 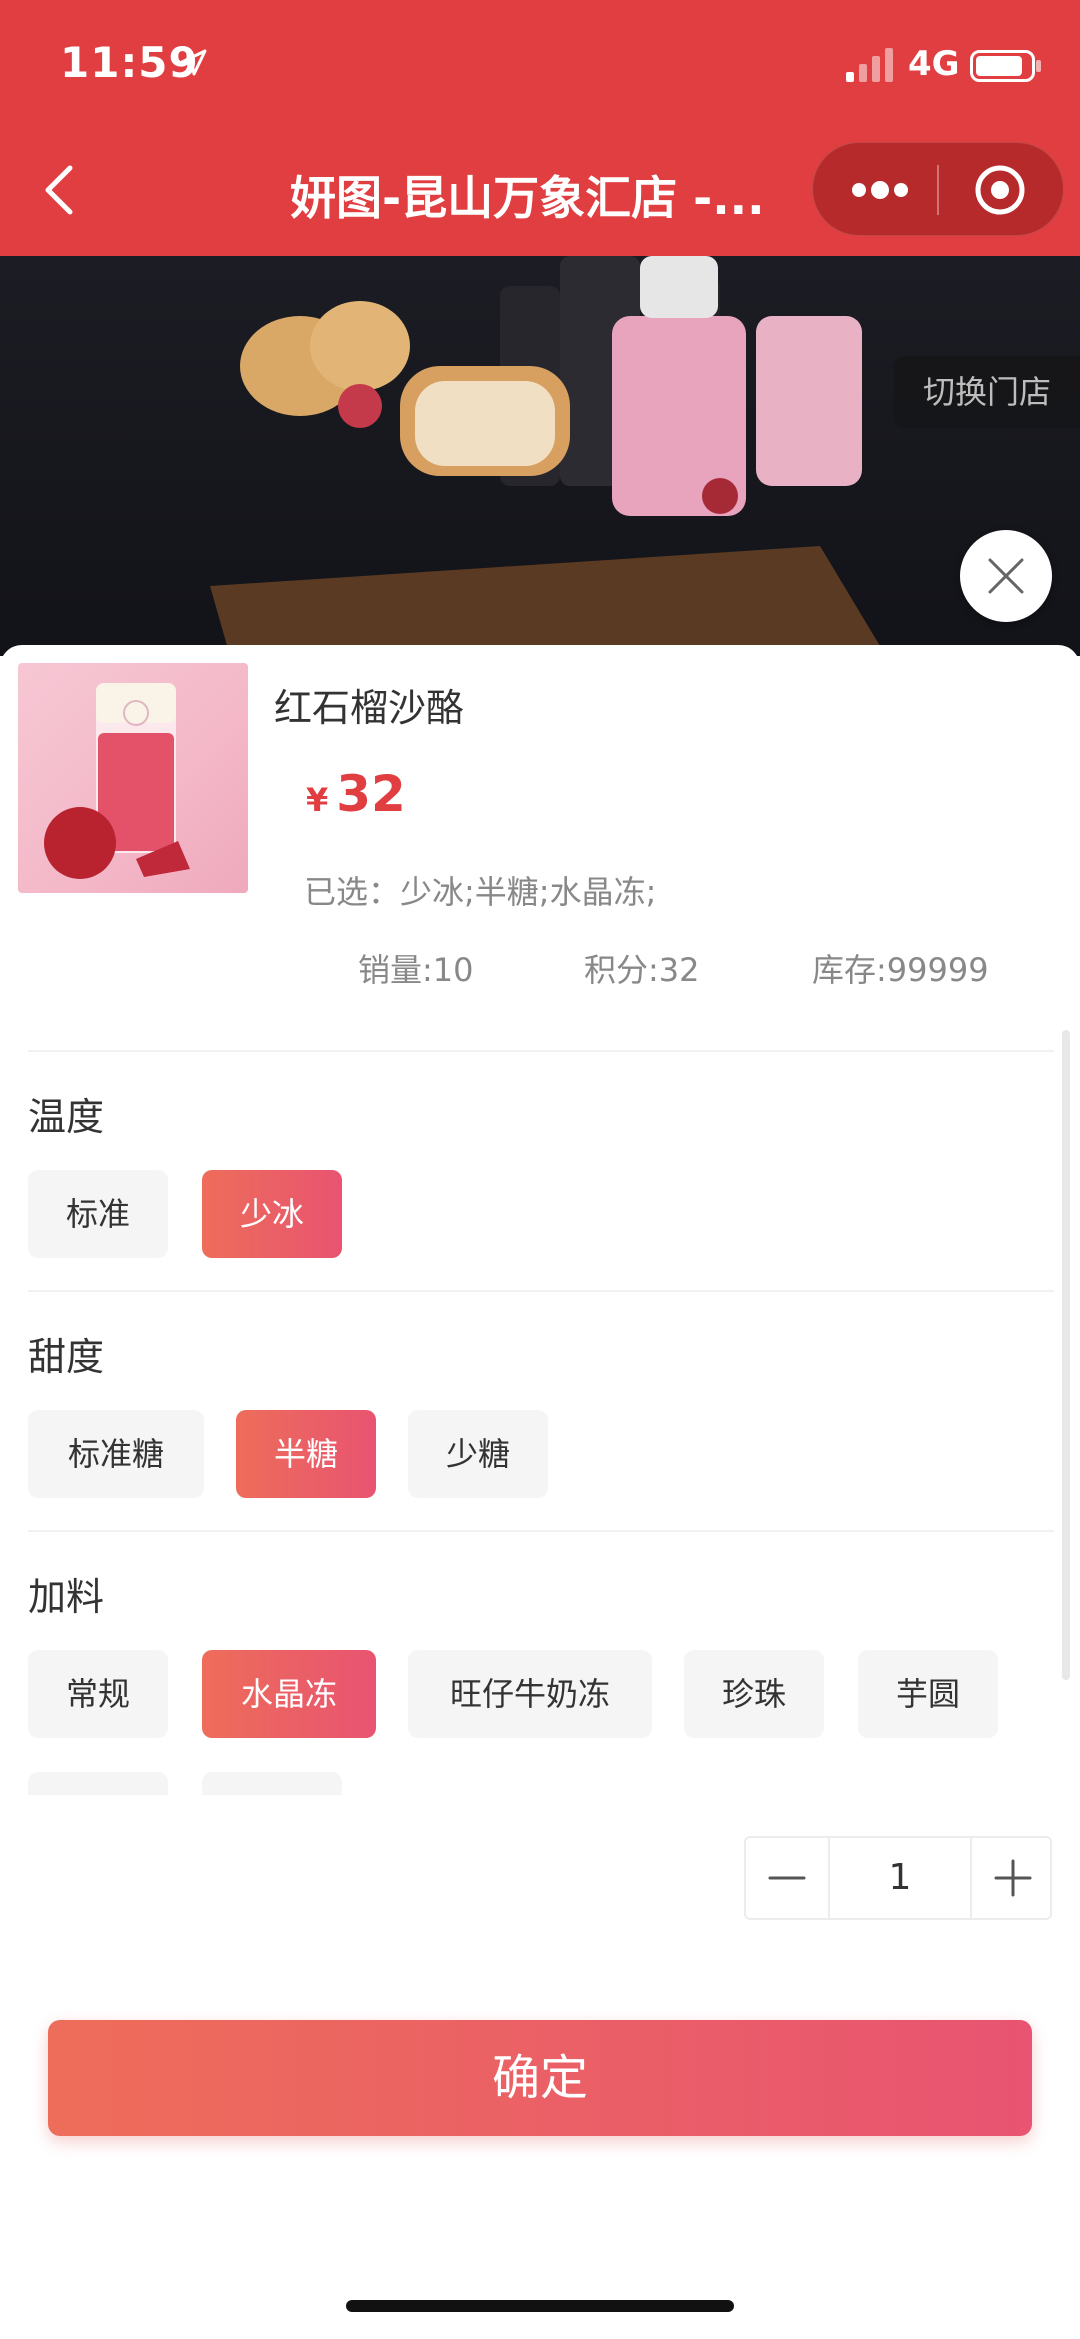 What do you see at coordinates (116, 1454) in the screenshot?
I see `option-sweet-standard: 标准糖` at bounding box center [116, 1454].